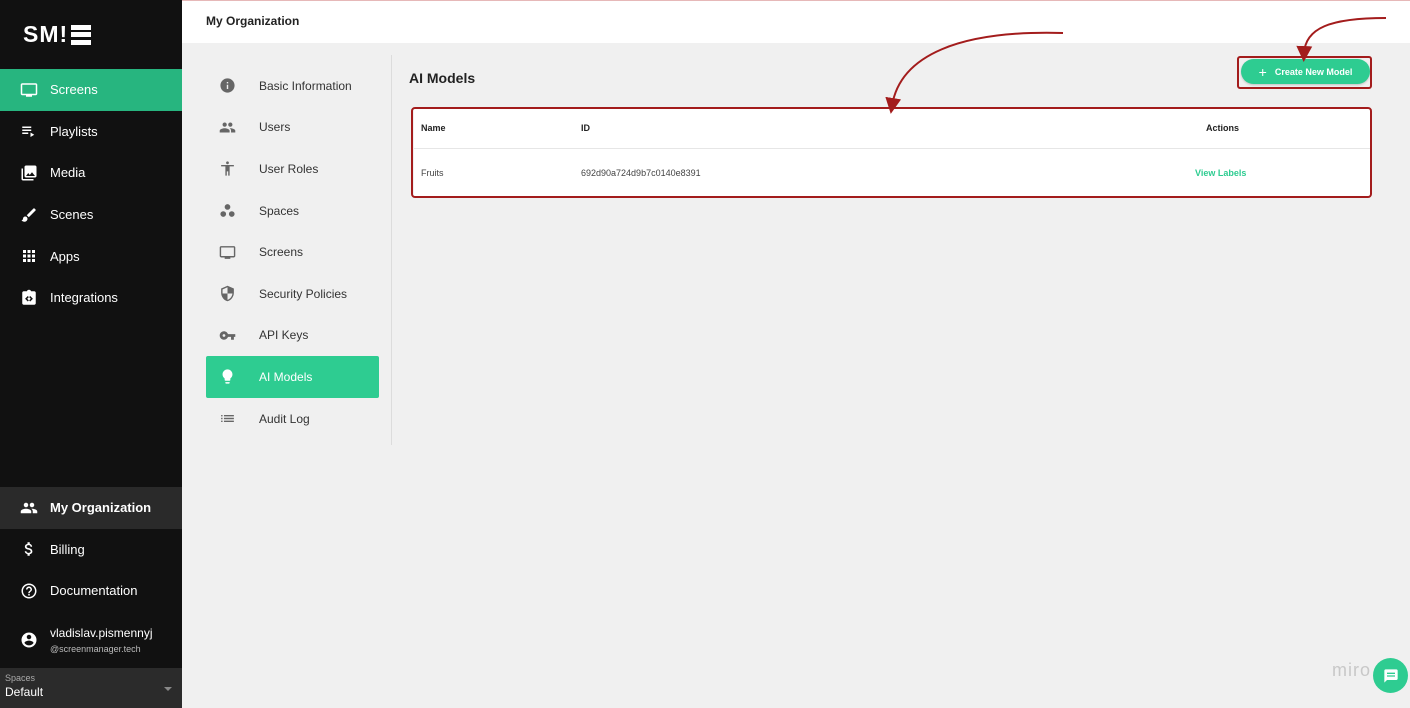 The image size is (1410, 708). Describe the element at coordinates (72, 215) in the screenshot. I see `sidebar-item-label: Scenes` at that location.